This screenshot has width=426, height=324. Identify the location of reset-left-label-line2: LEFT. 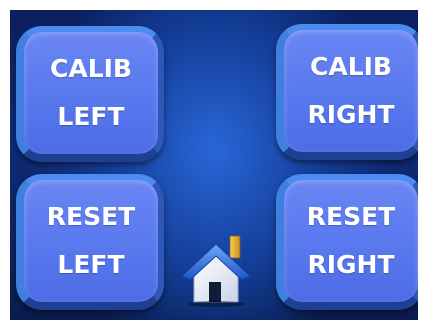
(91, 264).